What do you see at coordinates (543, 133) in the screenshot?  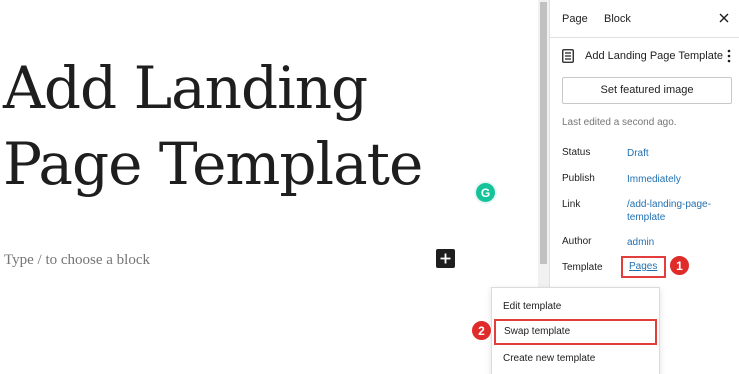 I see `scrollbar-thumb` at bounding box center [543, 133].